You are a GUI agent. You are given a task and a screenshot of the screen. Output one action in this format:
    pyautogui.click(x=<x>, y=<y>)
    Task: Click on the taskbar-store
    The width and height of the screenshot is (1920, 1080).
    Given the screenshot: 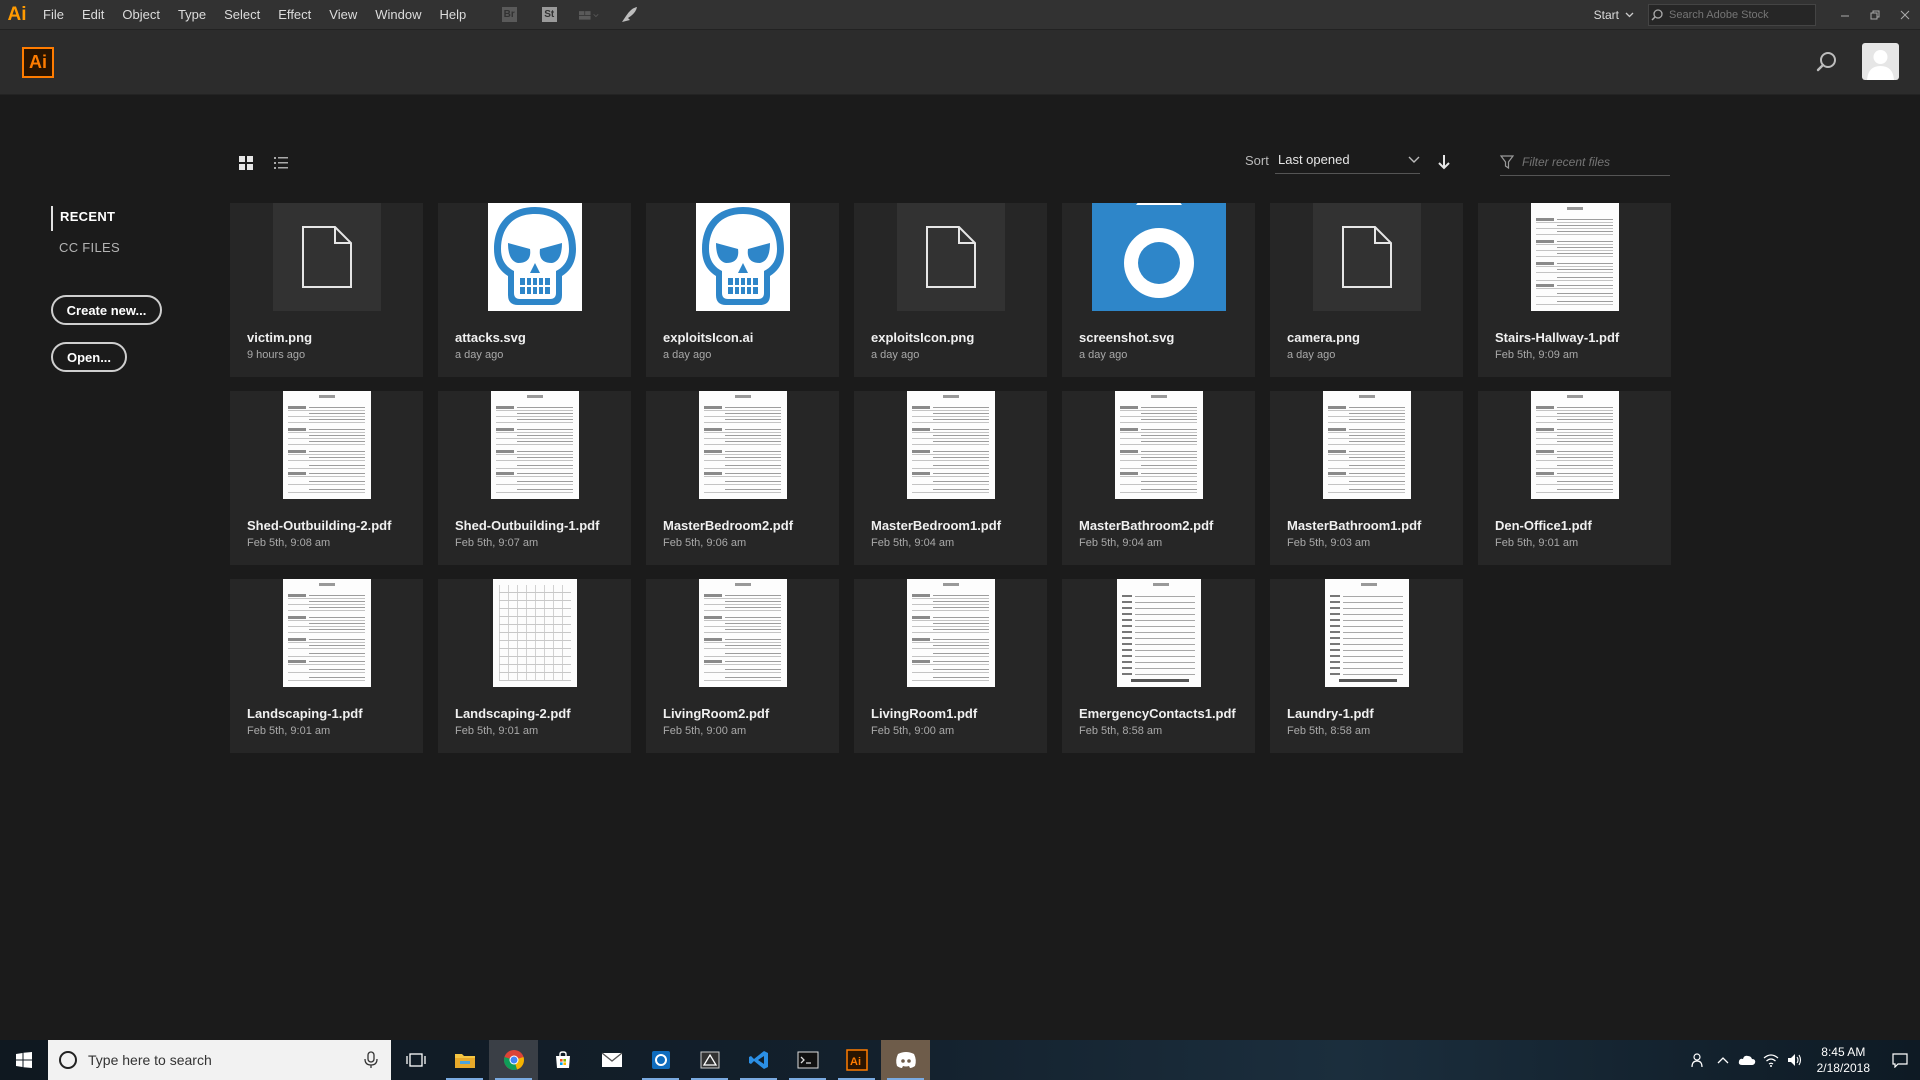 What is the action you would take?
    pyautogui.click(x=562, y=1060)
    